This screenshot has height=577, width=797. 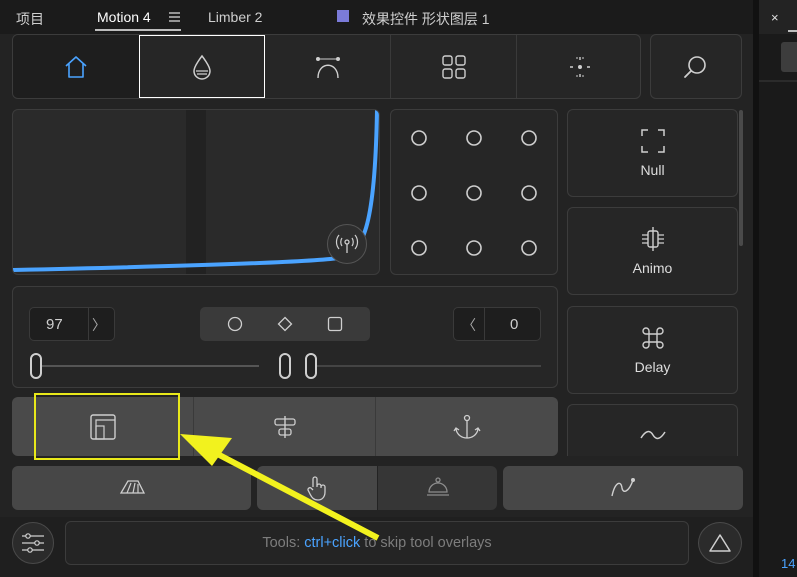 What do you see at coordinates (30, 19) in the screenshot?
I see `tab-project: 项目` at bounding box center [30, 19].